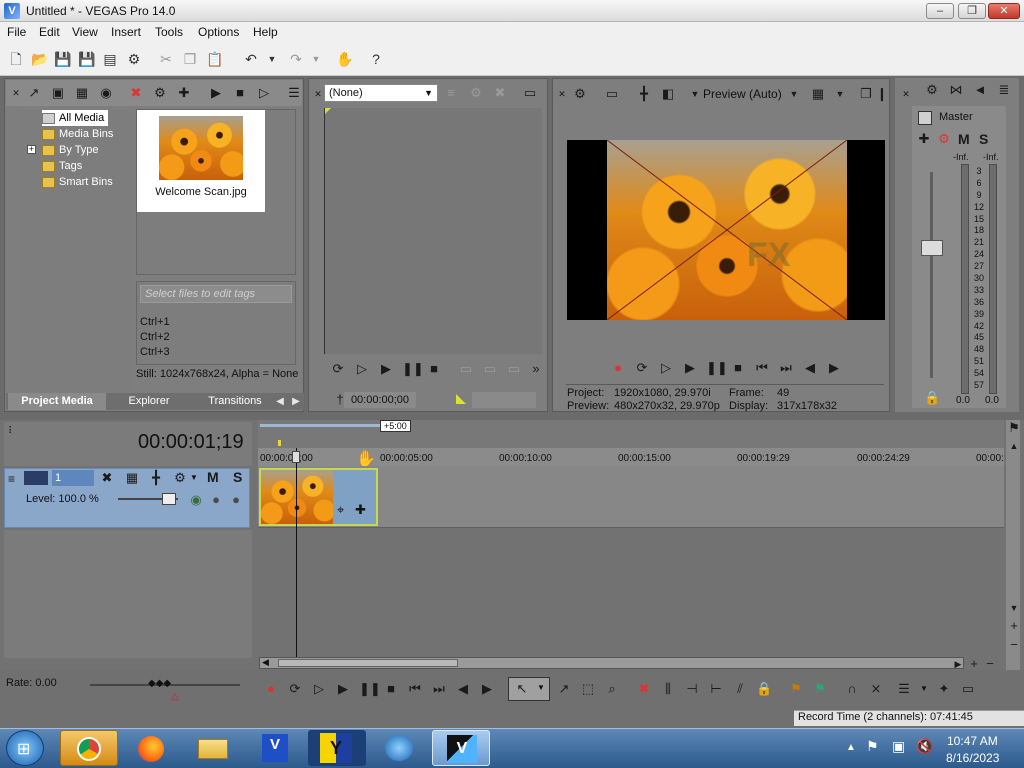 The image size is (1024, 768). What do you see at coordinates (944, 139) in the screenshot?
I see `master-fx-gear-icon: ⚙` at bounding box center [944, 139].